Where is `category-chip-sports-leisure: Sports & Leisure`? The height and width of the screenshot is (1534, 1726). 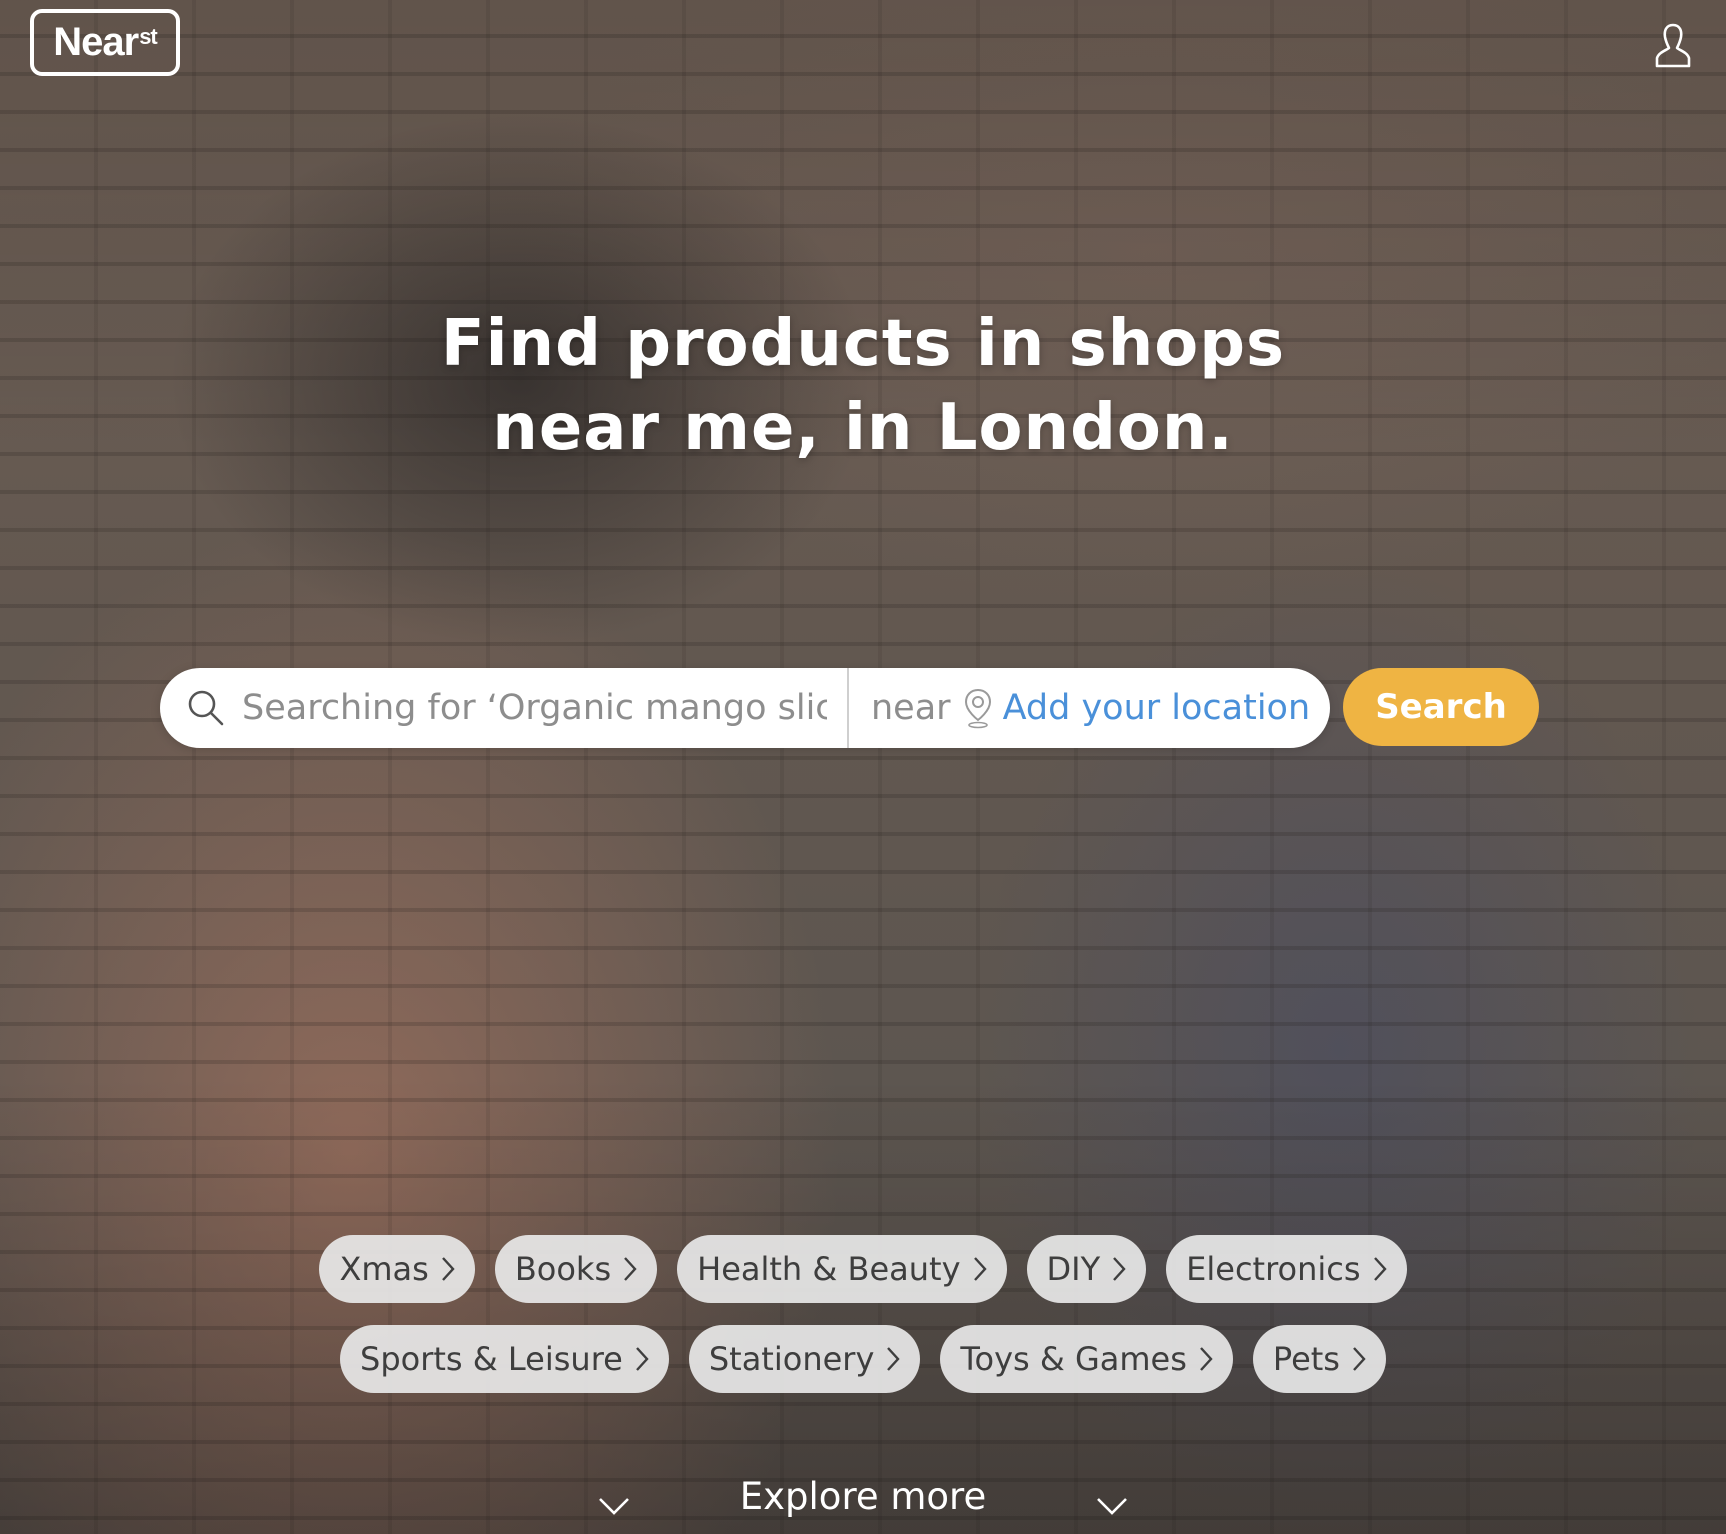 category-chip-sports-leisure: Sports & Leisure is located at coordinates (504, 1359).